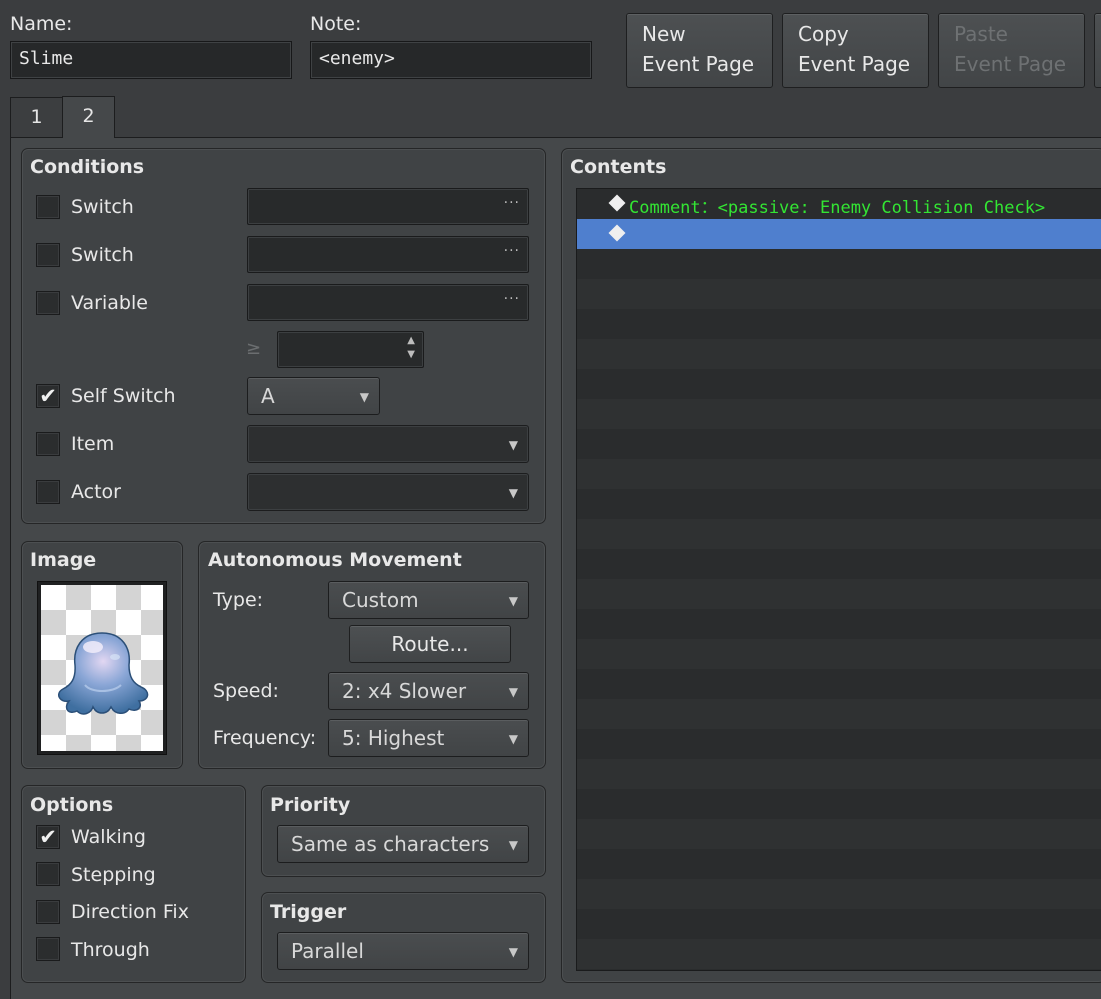 The image size is (1101, 999). What do you see at coordinates (388, 492) in the screenshot?
I see `actor-dropdown: ▼` at bounding box center [388, 492].